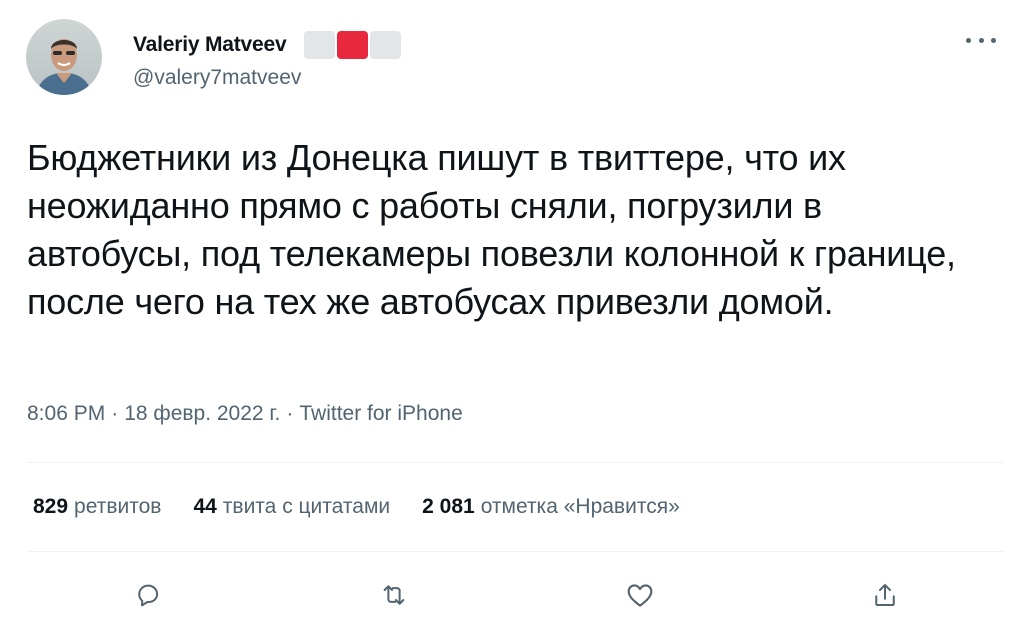  What do you see at coordinates (386, 45) in the screenshot?
I see `flag-stripe-right` at bounding box center [386, 45].